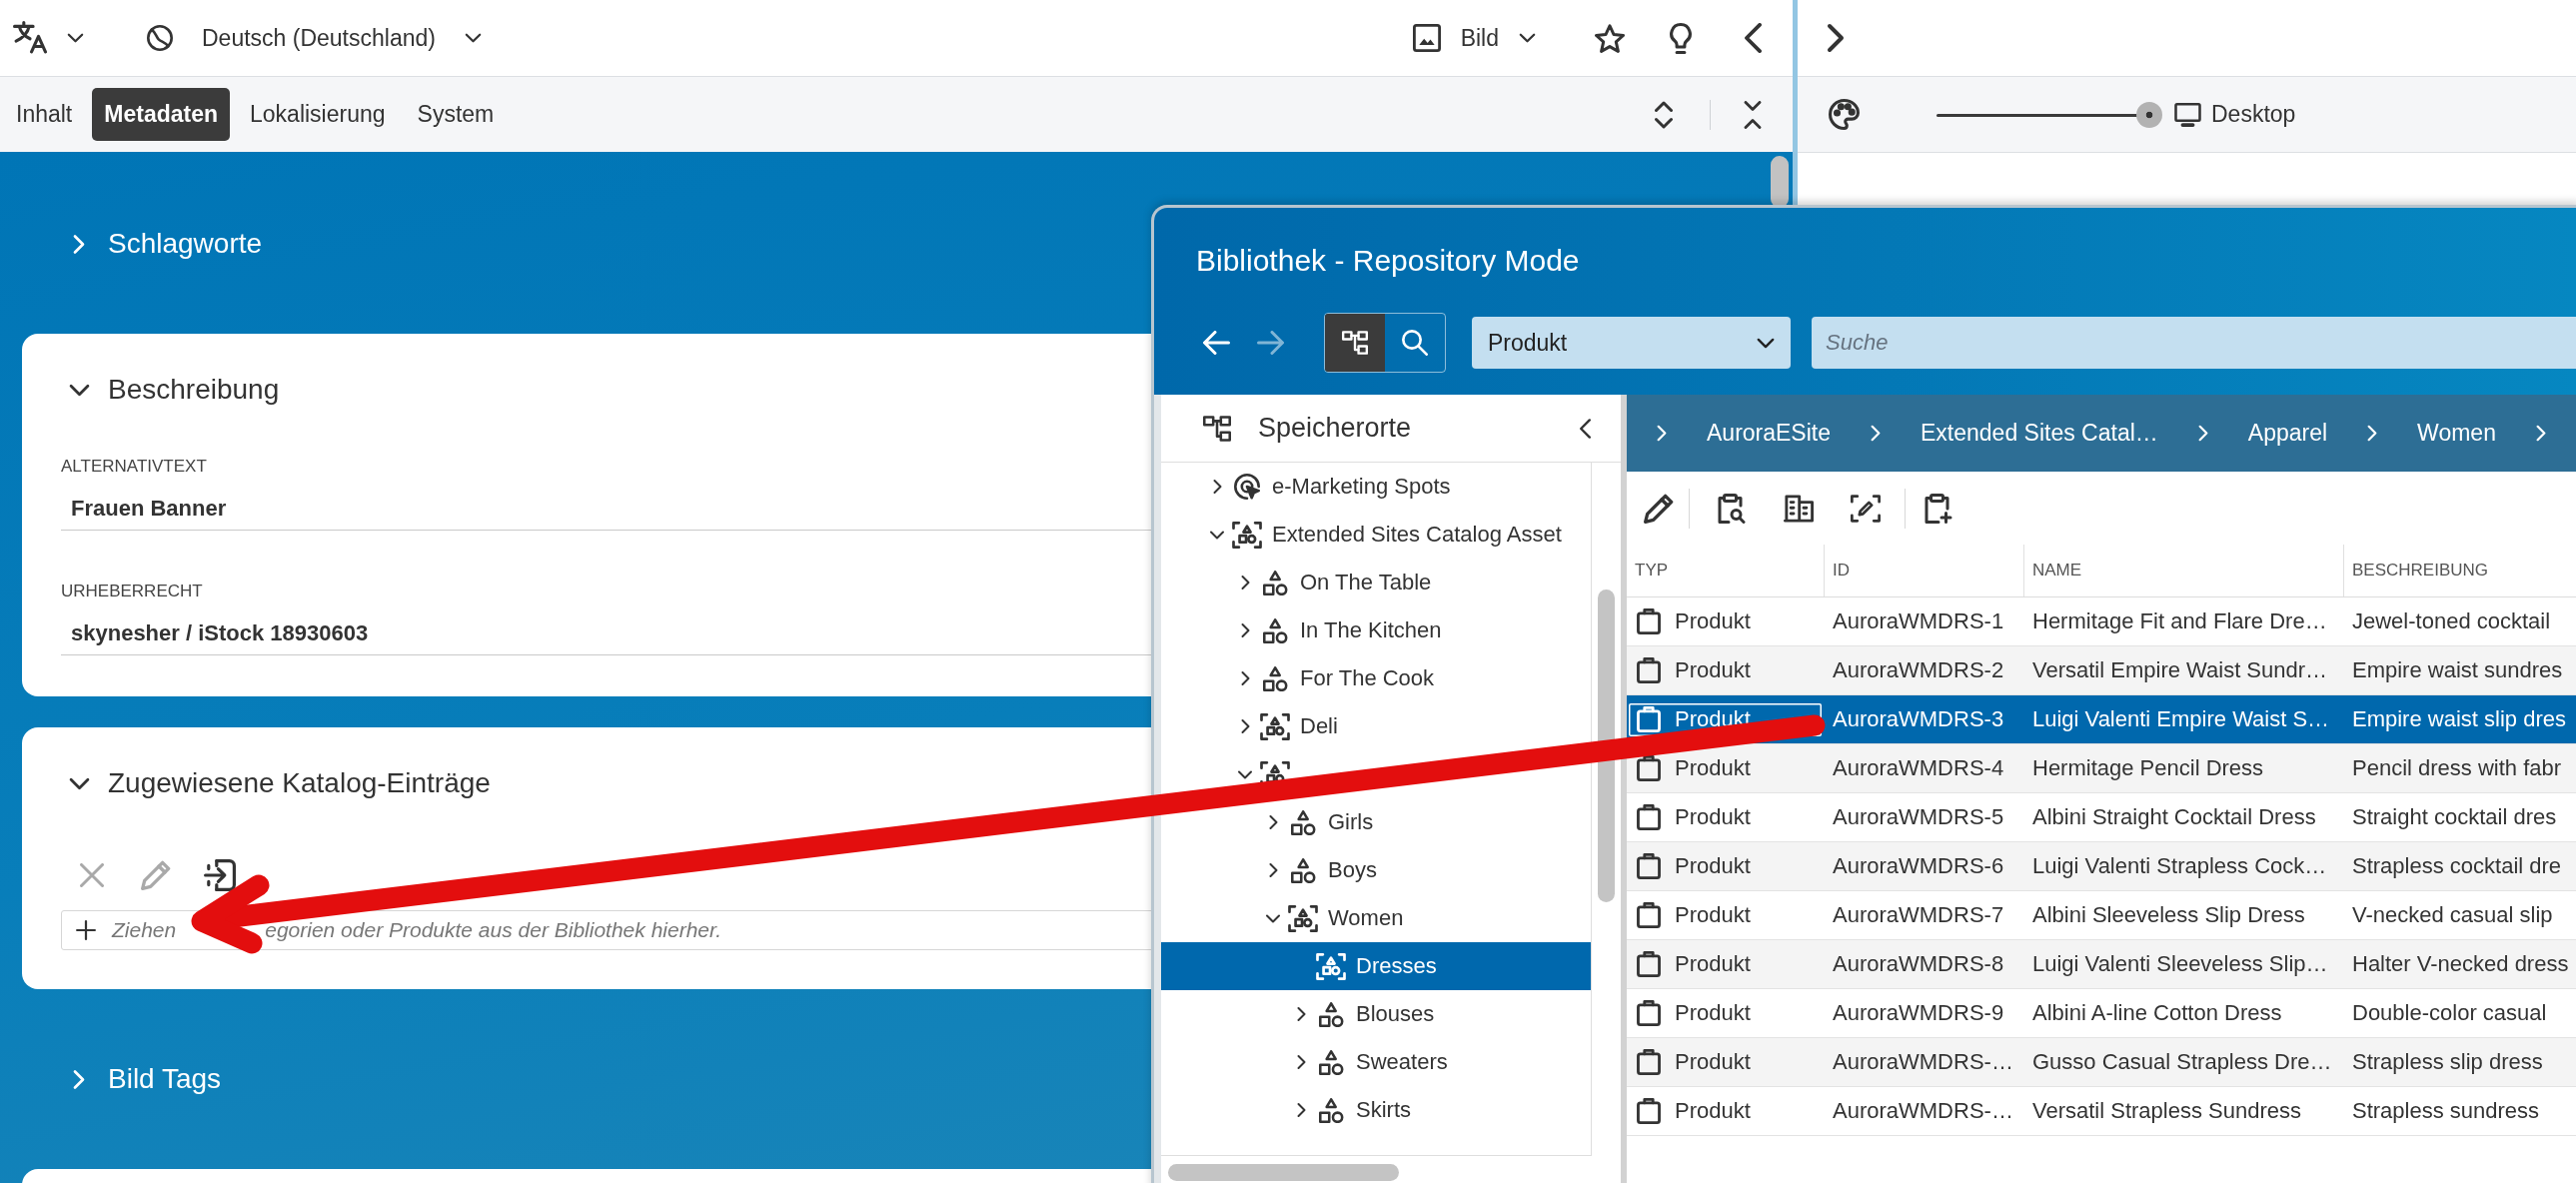 The width and height of the screenshot is (2576, 1183). I want to click on table-row: Produkt AuroraWMDRS-4 Hermitage Pencil Dress Pencil dress with fabr, so click(2101, 769).